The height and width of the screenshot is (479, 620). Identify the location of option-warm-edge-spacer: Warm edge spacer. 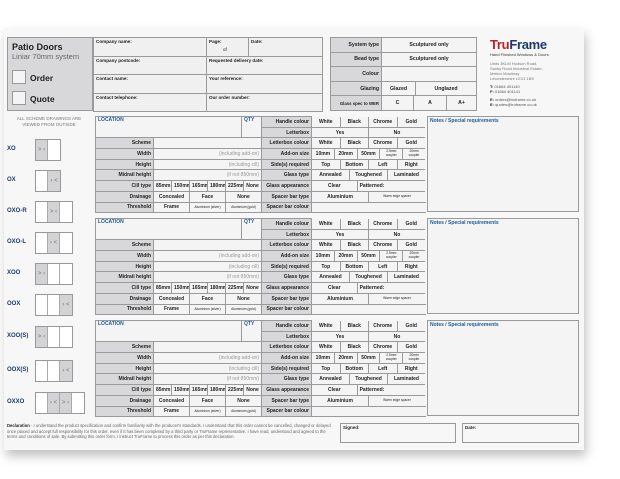
(397, 299).